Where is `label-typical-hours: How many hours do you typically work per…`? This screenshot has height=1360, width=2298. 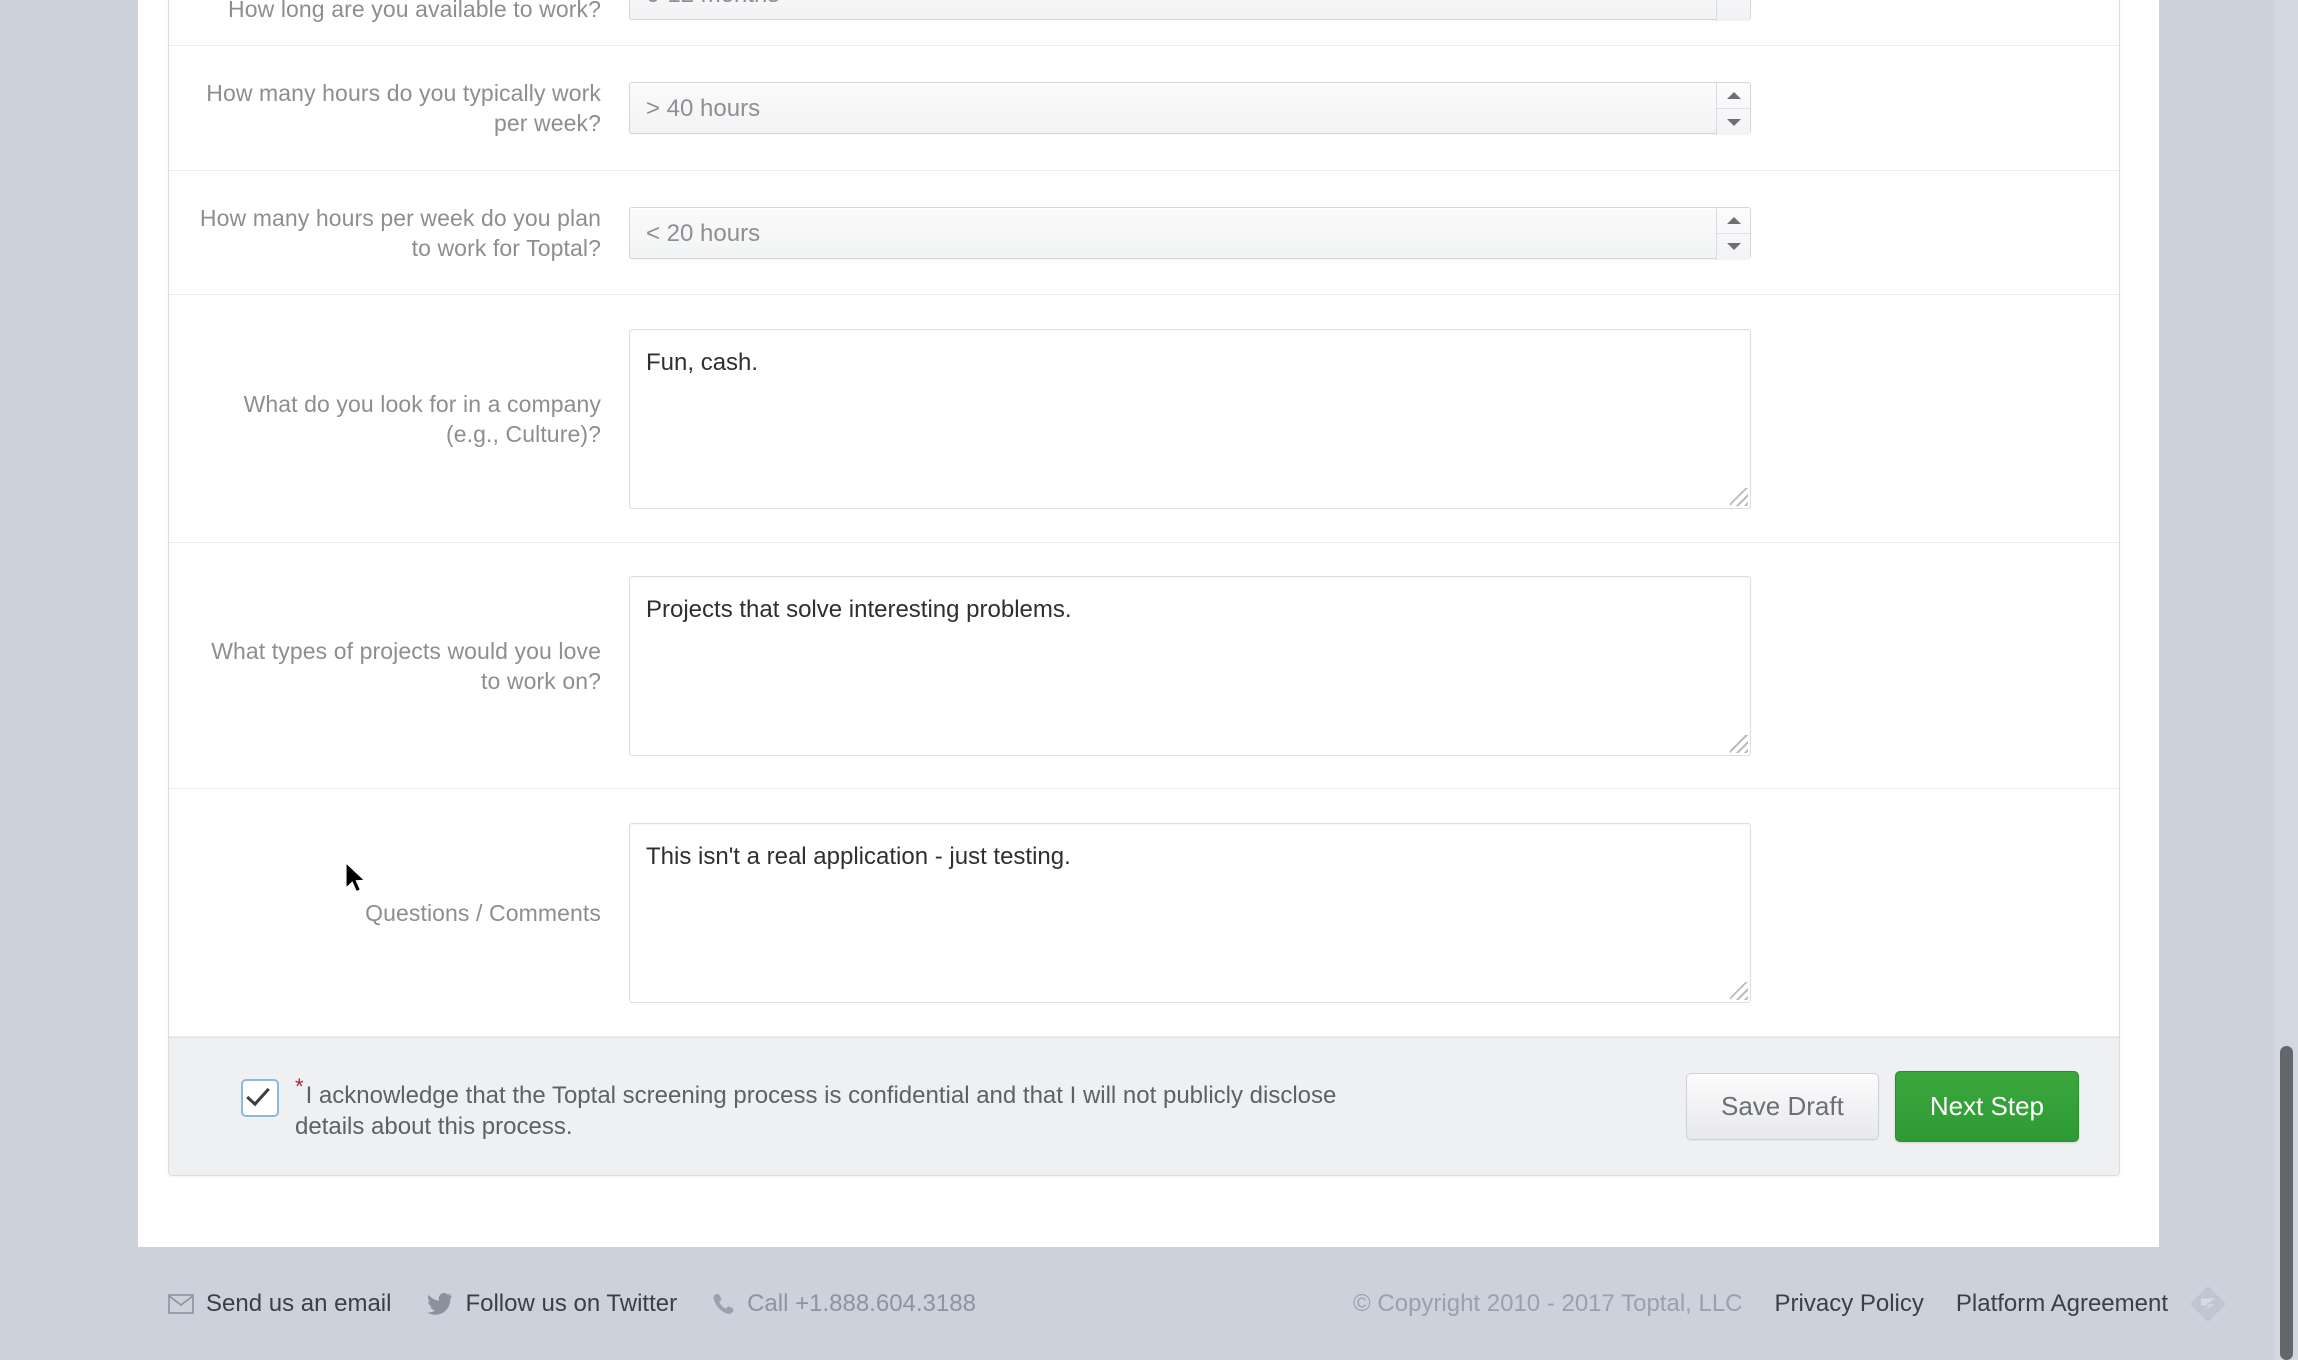 label-typical-hours: How many hours do you typically work per… is located at coordinates (403, 108).